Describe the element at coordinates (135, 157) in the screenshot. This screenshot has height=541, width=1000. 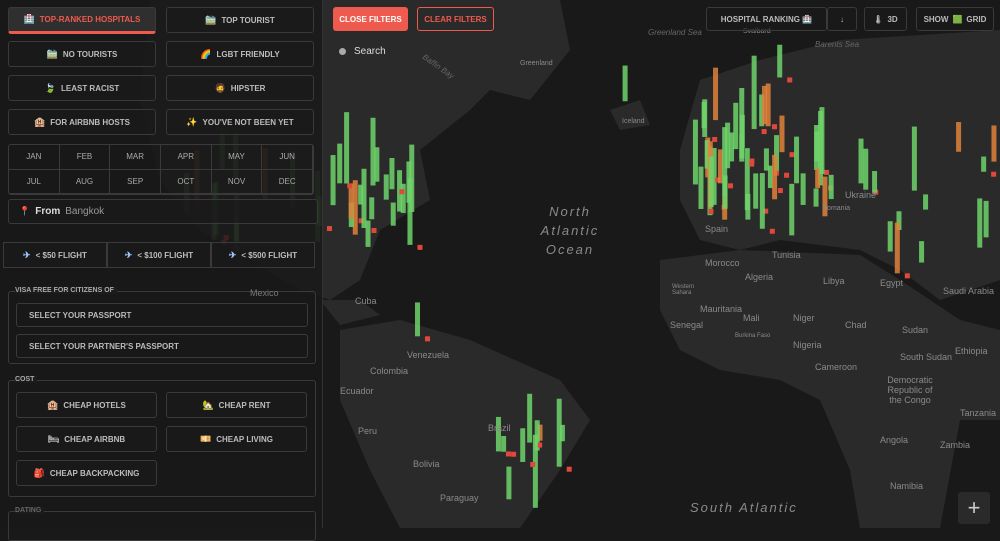
I see `month-mar: MAR` at that location.